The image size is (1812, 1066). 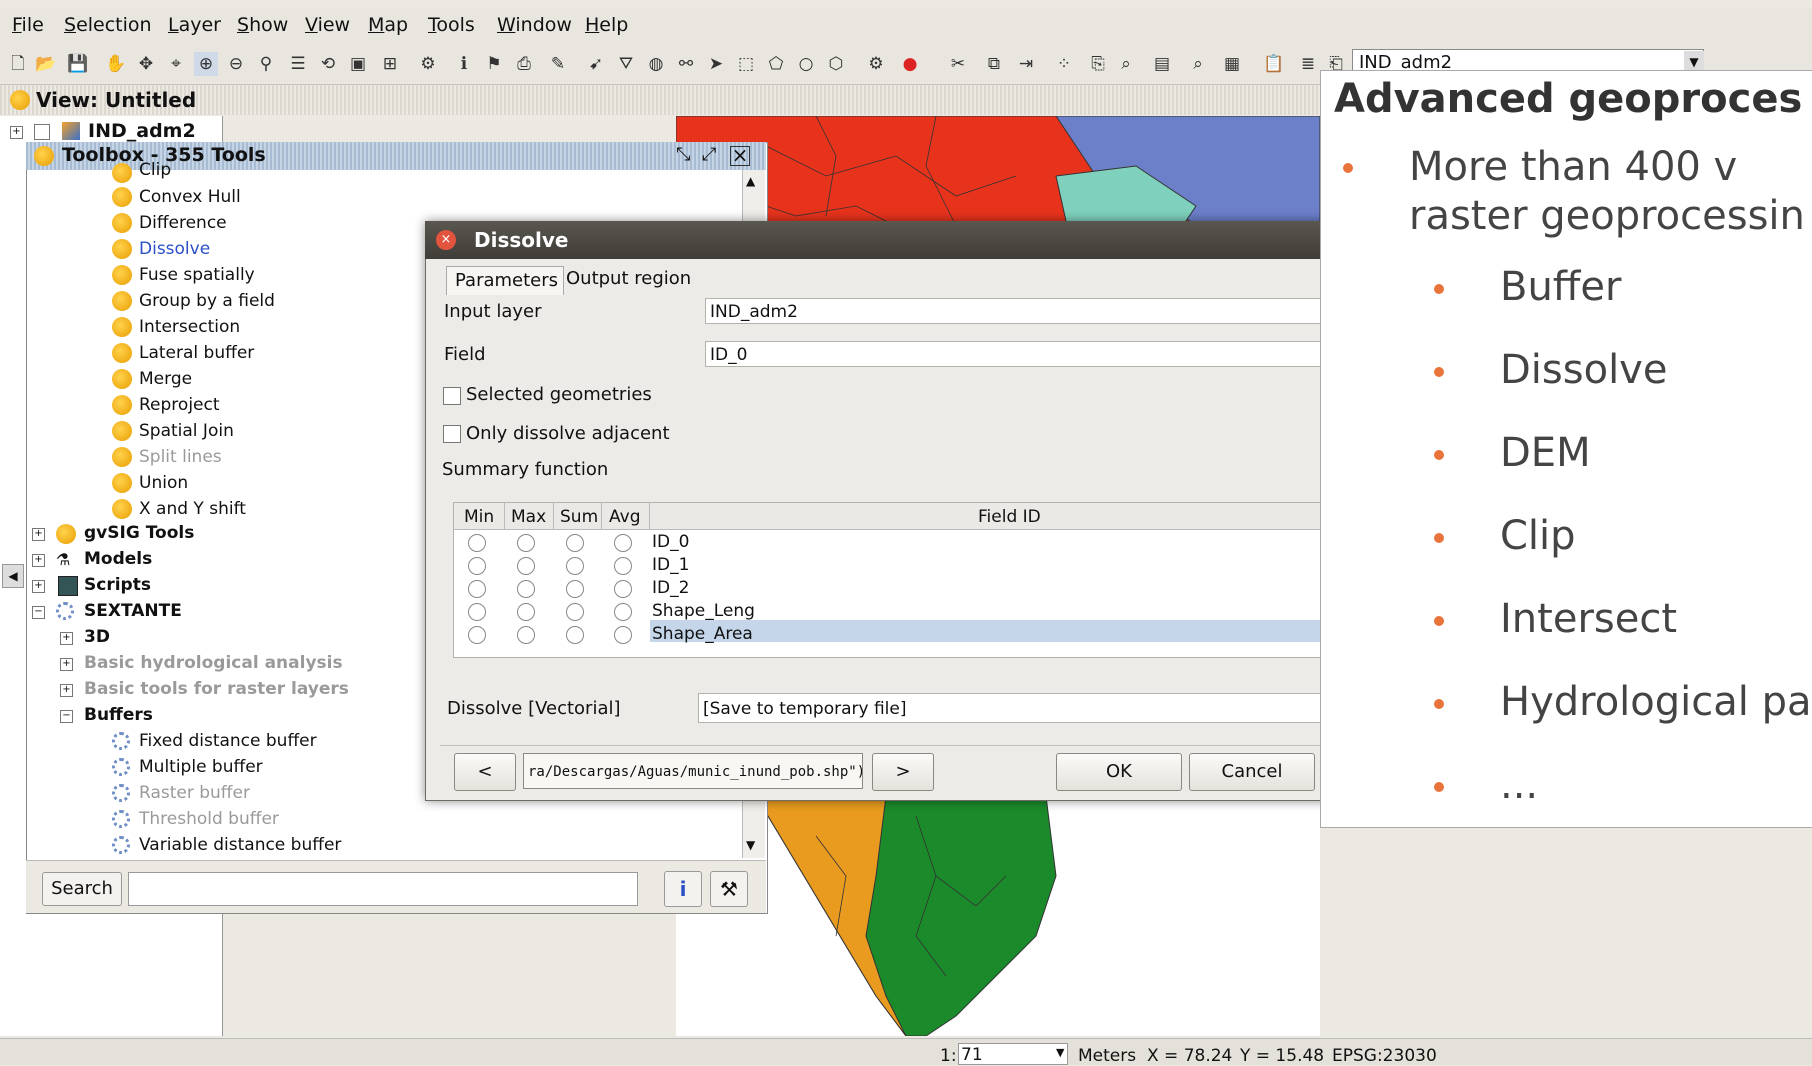 What do you see at coordinates (216, 689) in the screenshot?
I see `group-basic-raster-tools: Basic tools for raster layers` at bounding box center [216, 689].